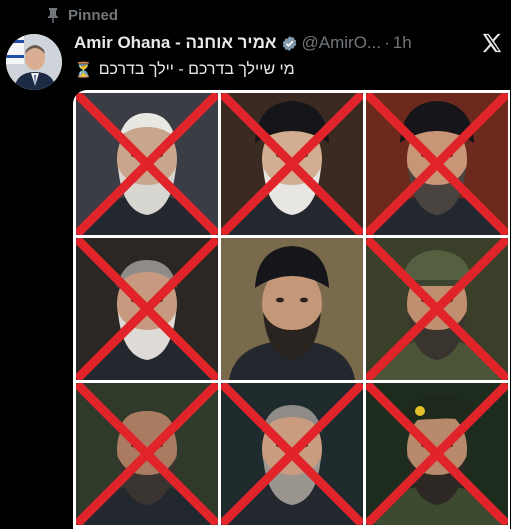 This screenshot has height=529, width=511. I want to click on pinned-label: Pinned, so click(93, 15).